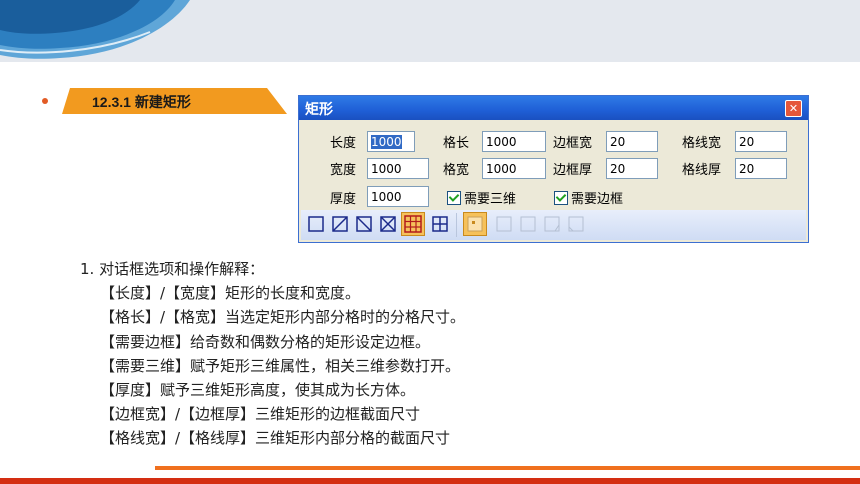 Image resolution: width=860 pixels, height=484 pixels. I want to click on section-tag: 12.3.1 新建矩形, so click(164, 102).